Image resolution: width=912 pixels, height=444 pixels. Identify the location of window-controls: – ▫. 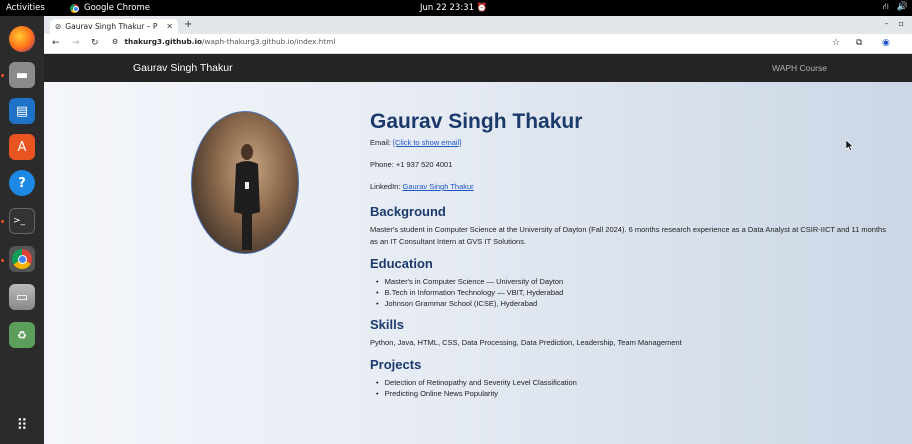
(894, 23).